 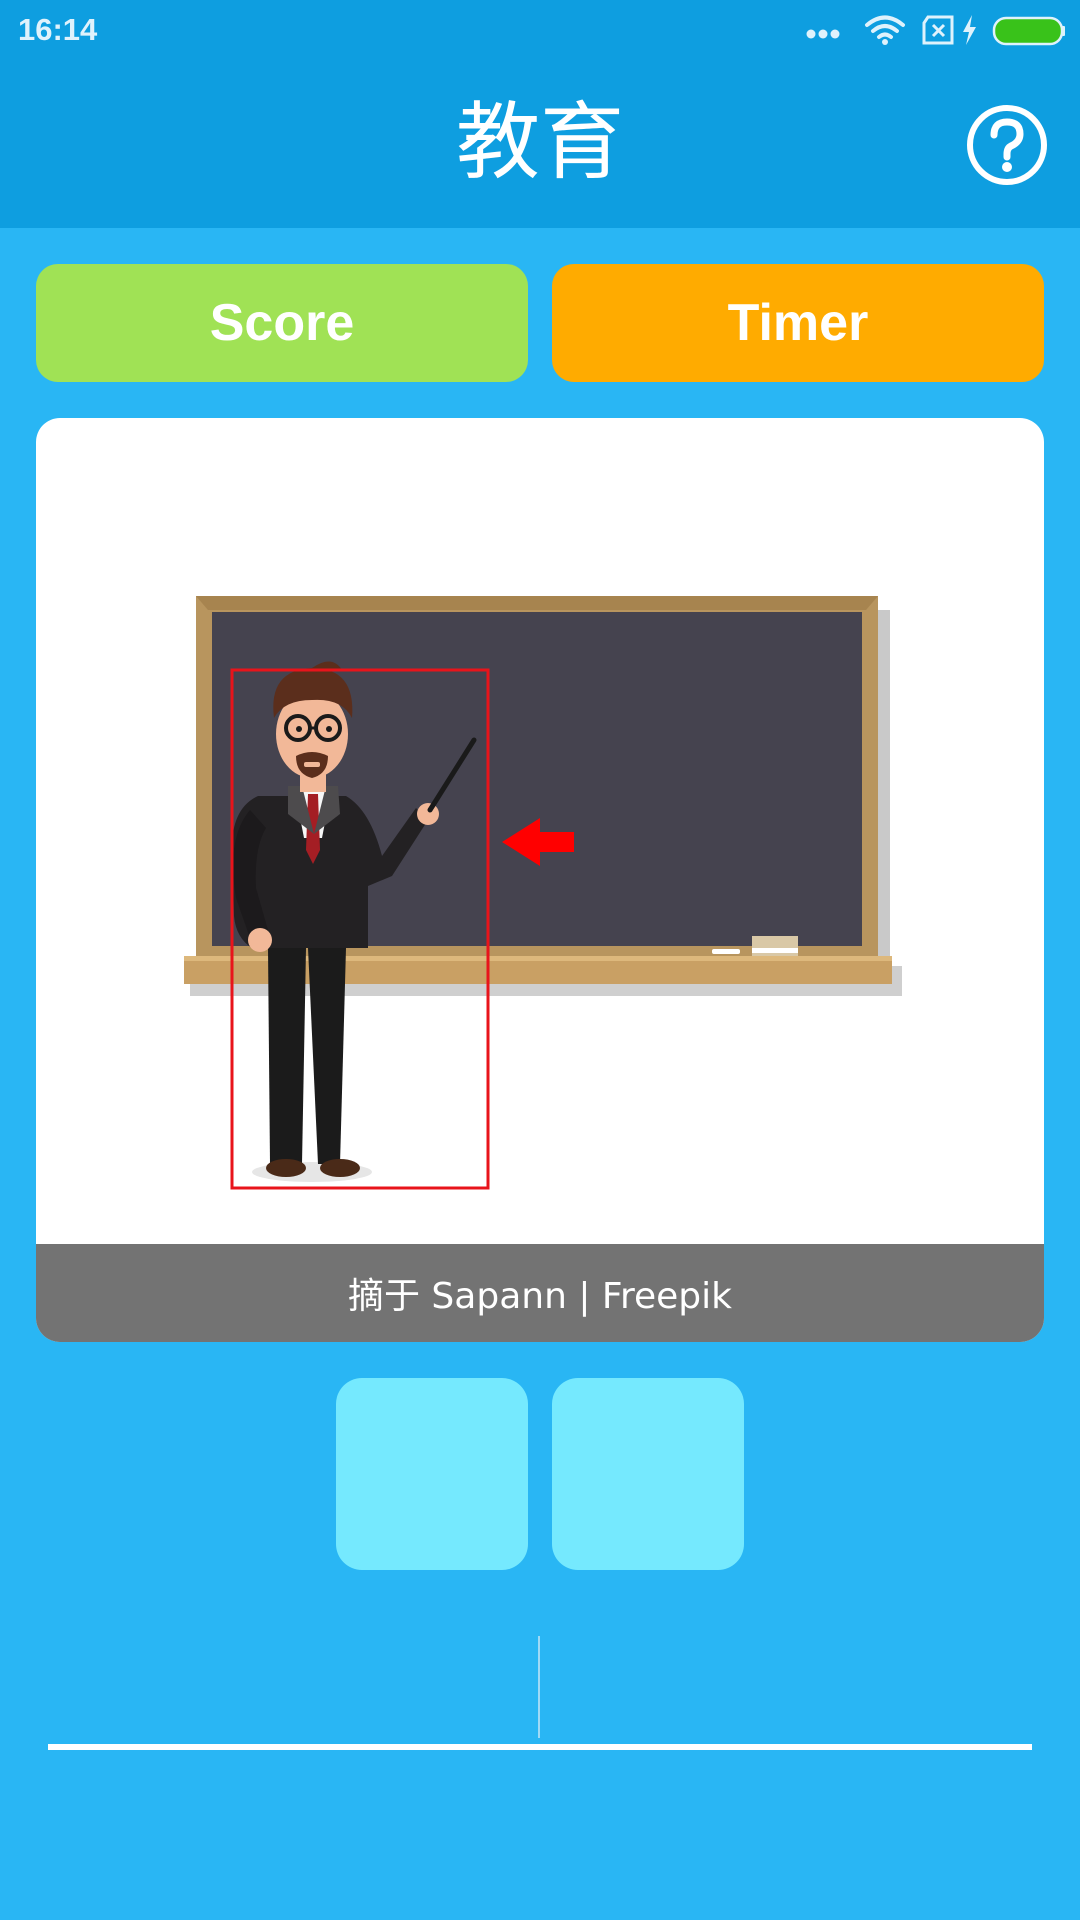 I want to click on battery-icon, so click(x=1028, y=31).